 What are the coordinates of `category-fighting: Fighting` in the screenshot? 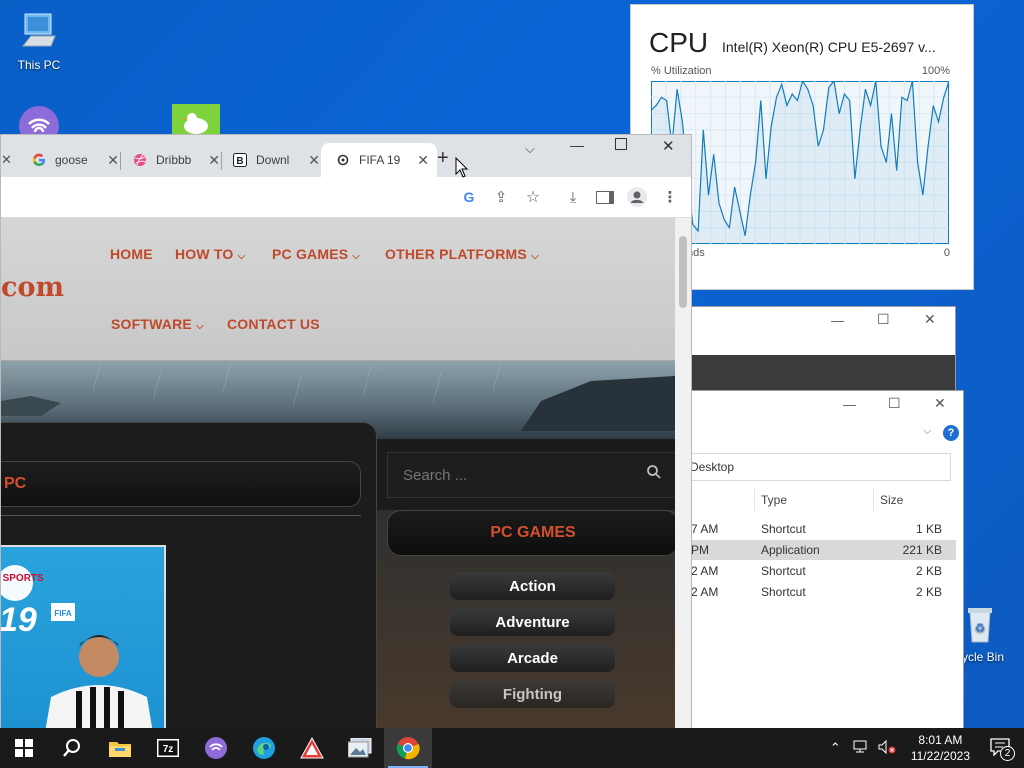 It's located at (532, 694).